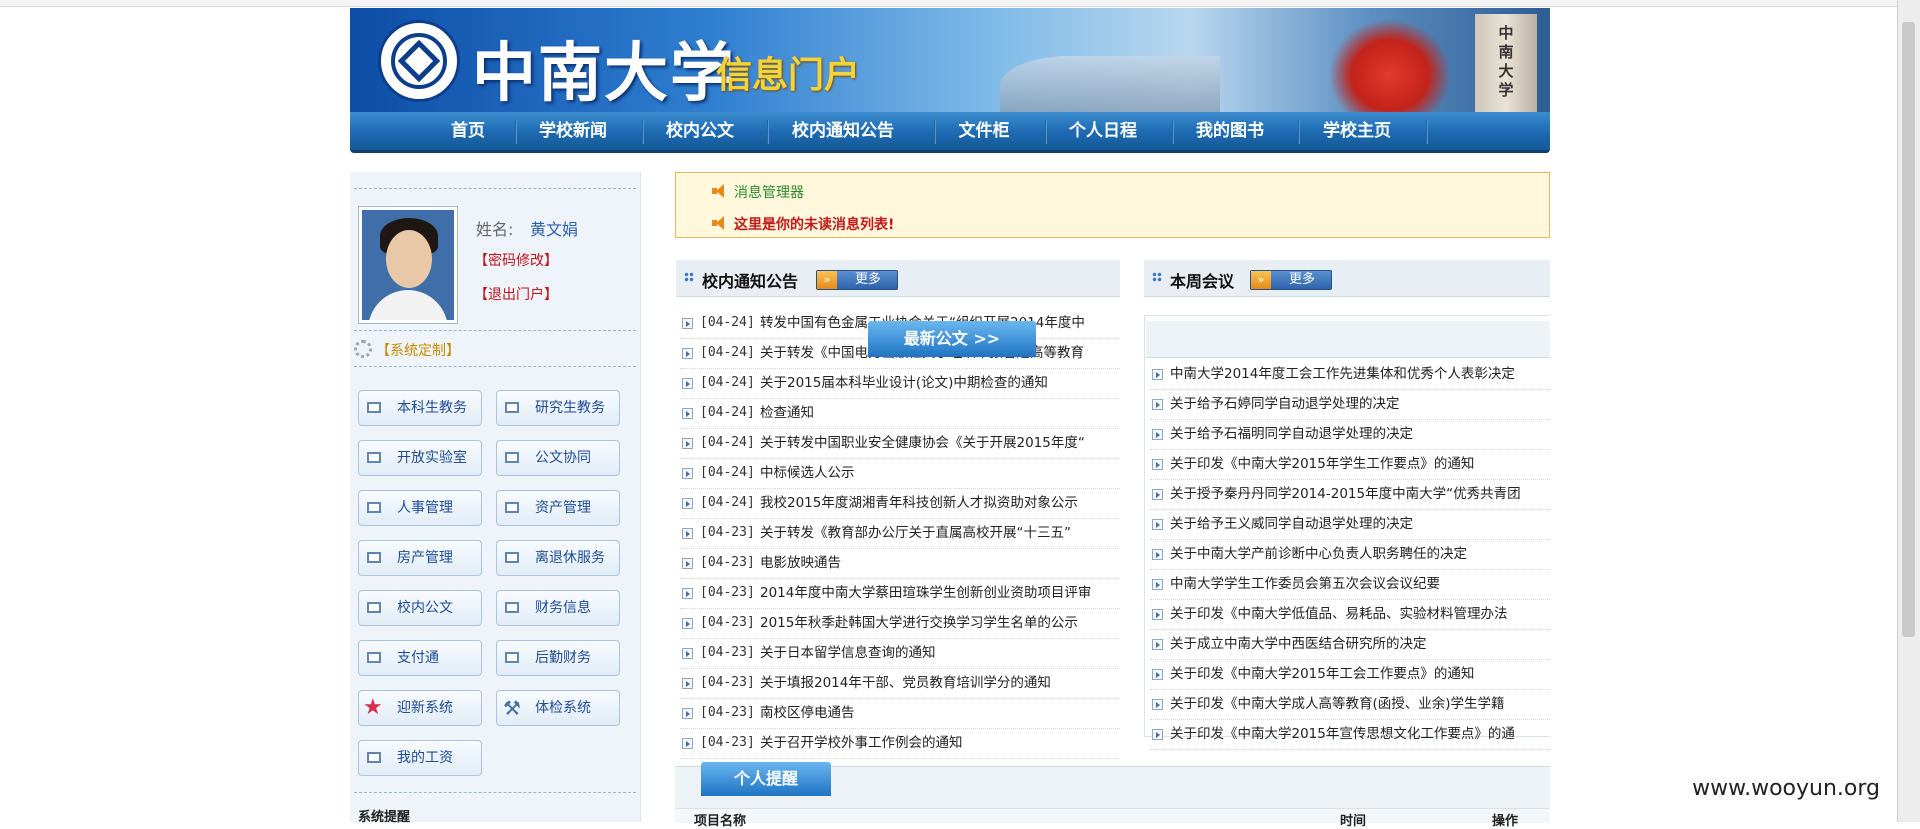 This screenshot has width=1920, height=829. What do you see at coordinates (558, 458) in the screenshot?
I see `btn-doc-collab: 公文协同` at bounding box center [558, 458].